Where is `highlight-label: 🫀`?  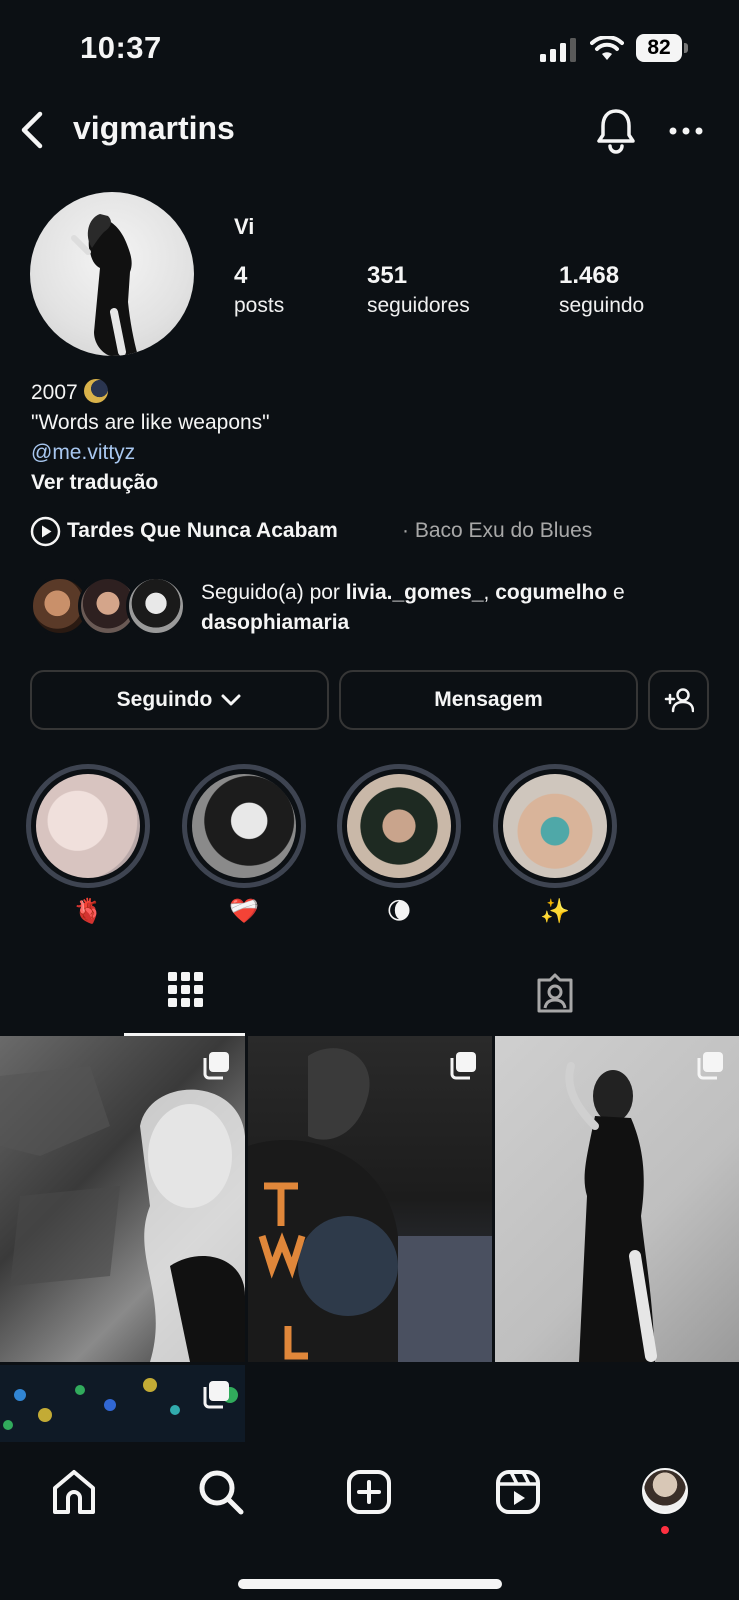
highlight-label: 🫀 is located at coordinates (88, 911).